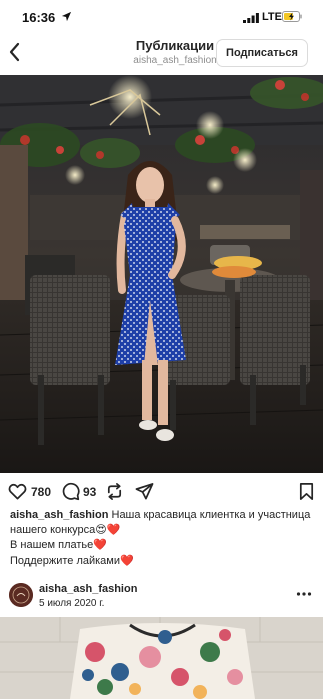  I want to click on chevron-left-icon, so click(15, 52).